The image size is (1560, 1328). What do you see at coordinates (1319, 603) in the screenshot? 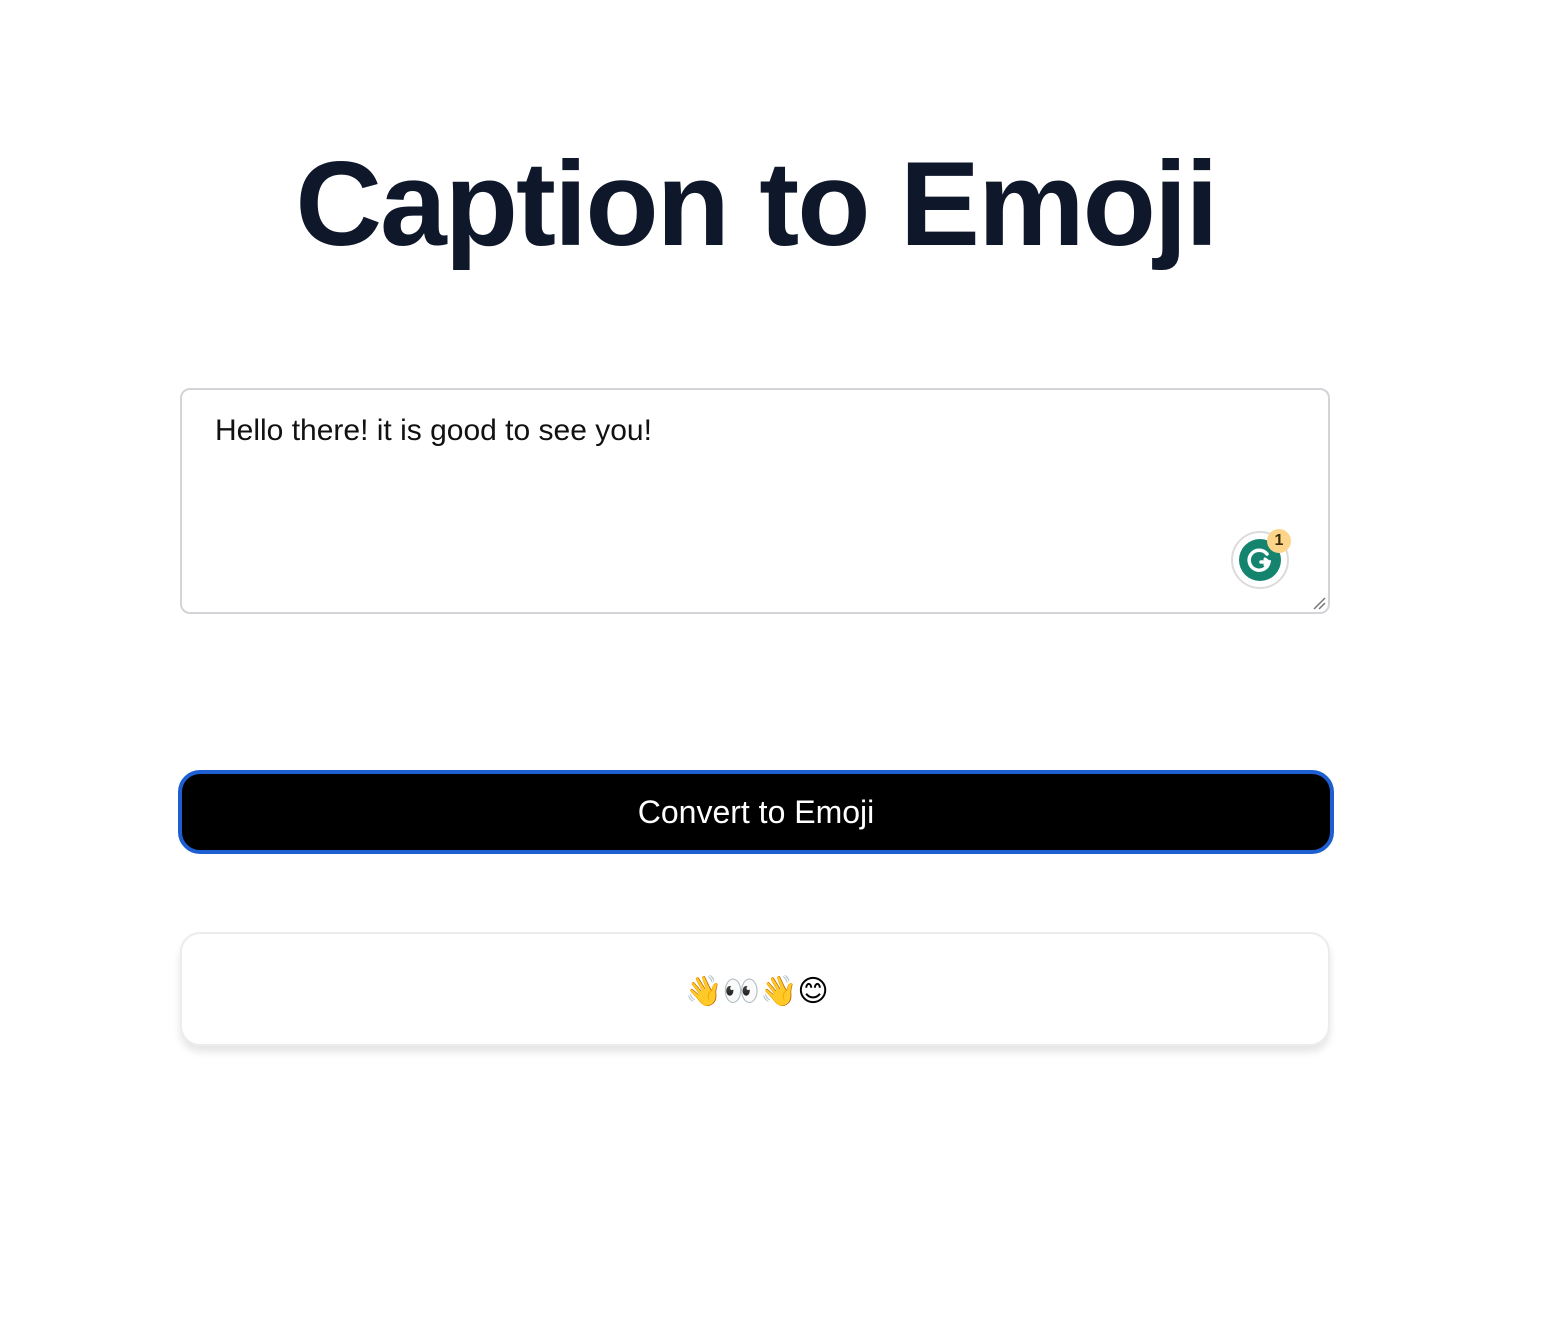
I see `resize-handle-icon` at bounding box center [1319, 603].